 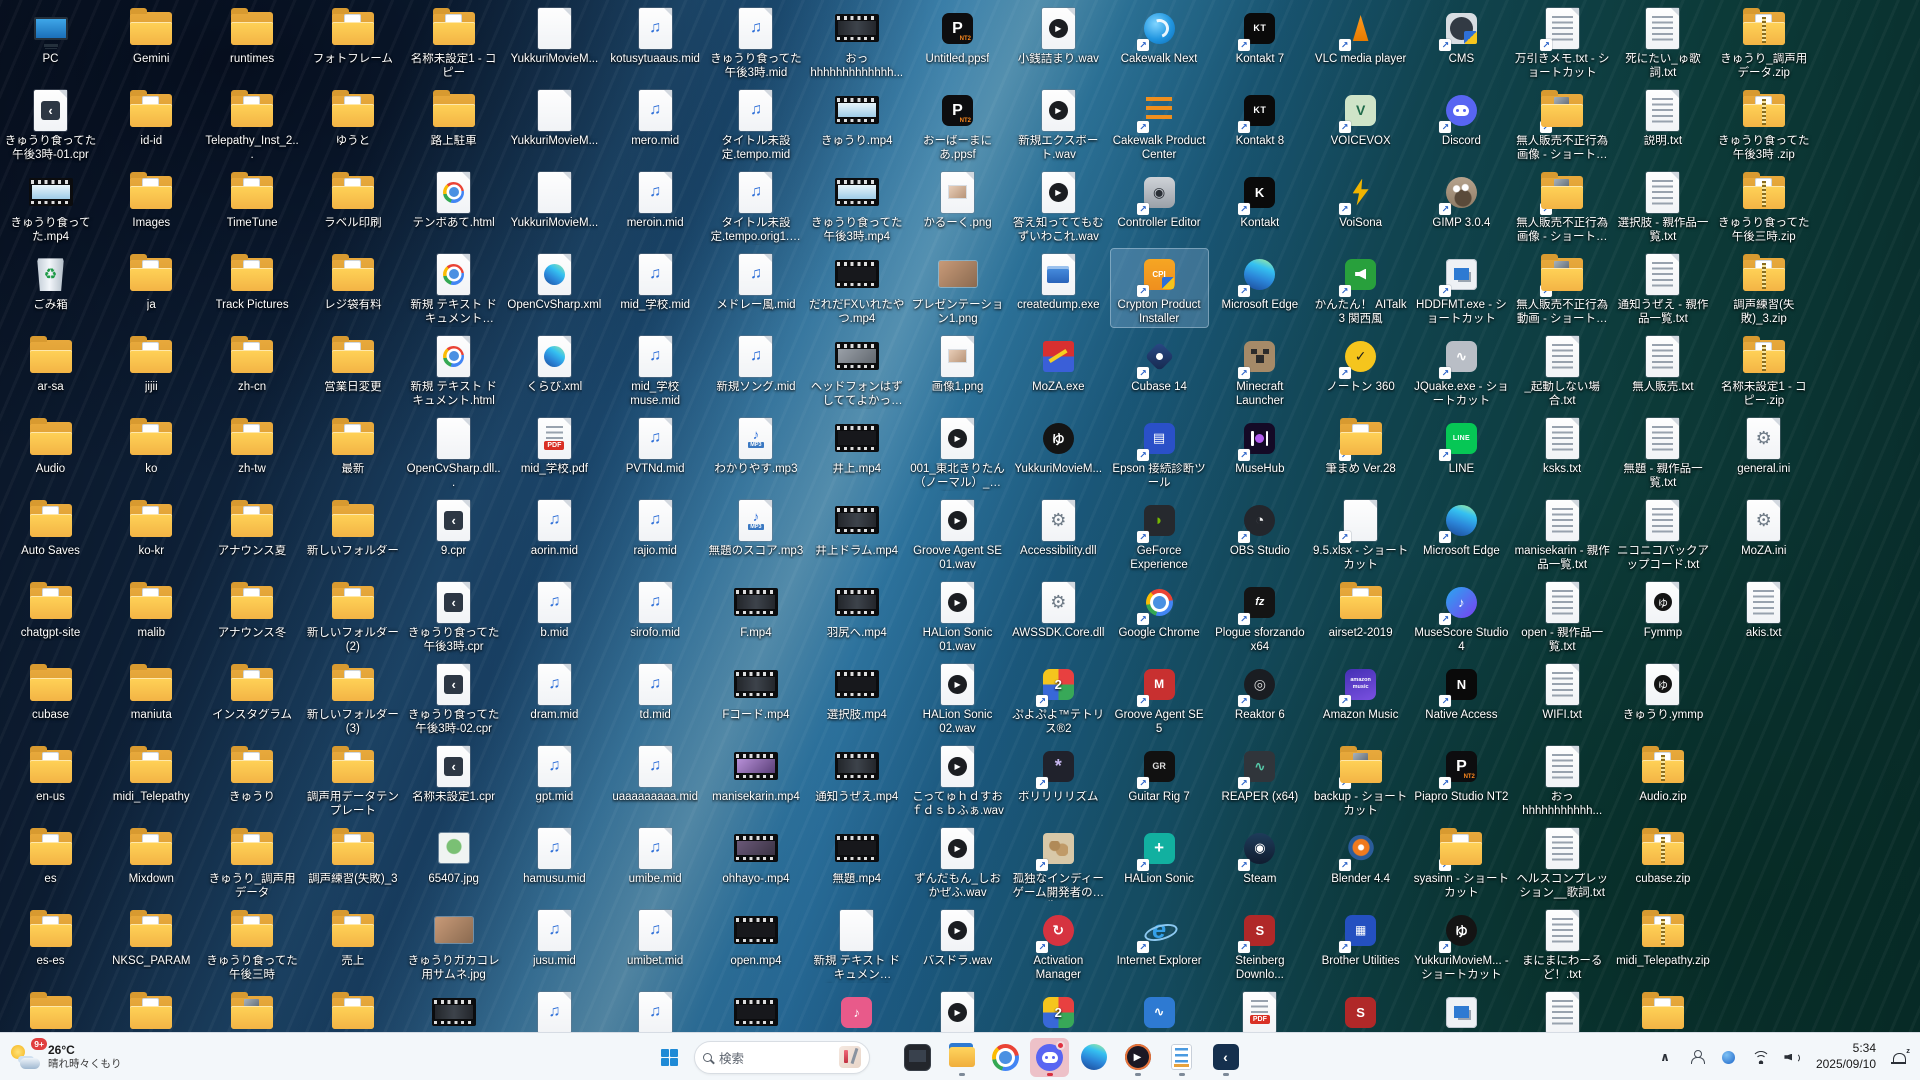 I want to click on desktop-icon-r13c7: ♫, so click(x=655, y=1009).